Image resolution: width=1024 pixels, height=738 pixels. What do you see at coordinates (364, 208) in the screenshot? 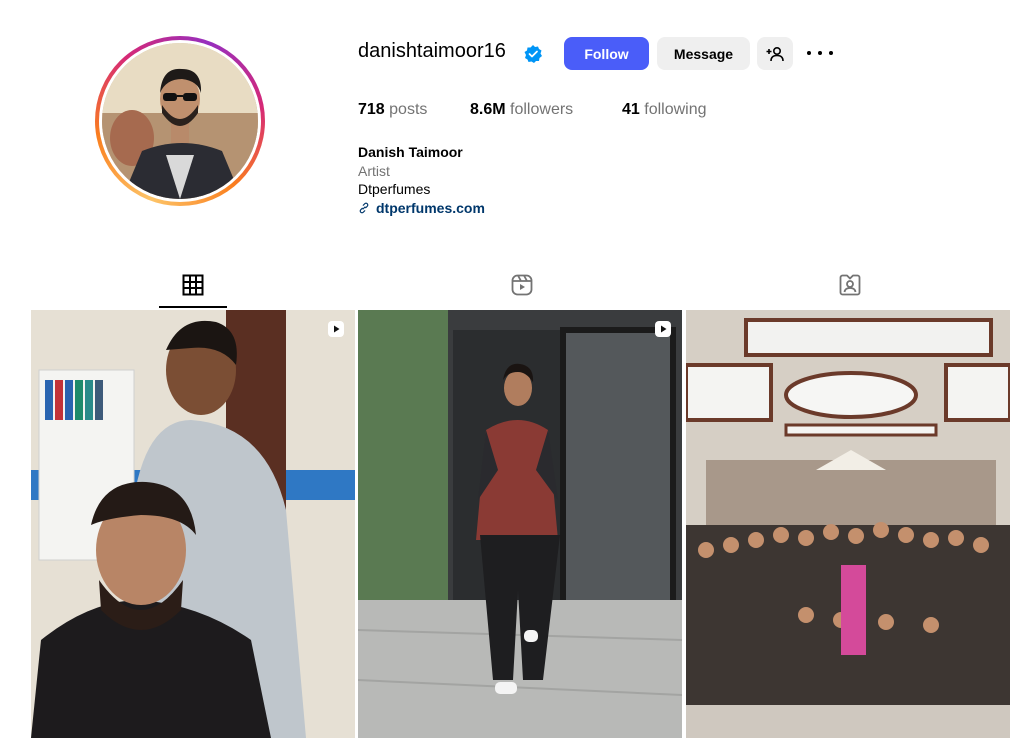
I see `link-icon` at bounding box center [364, 208].